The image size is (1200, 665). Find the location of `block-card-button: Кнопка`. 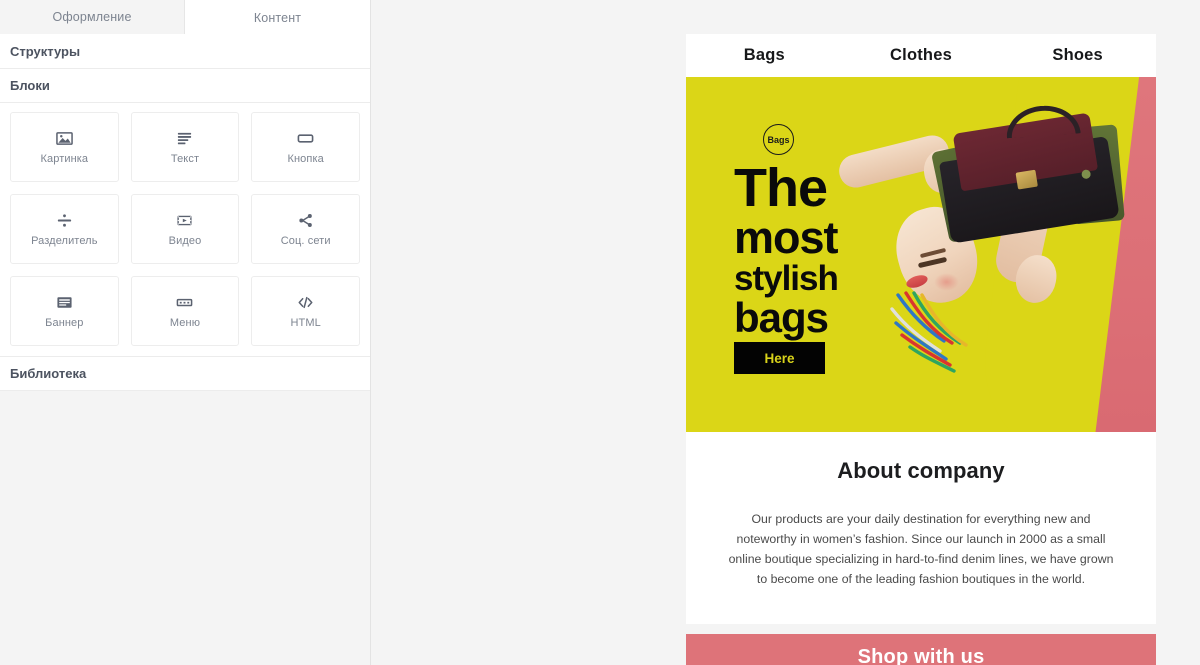

block-card-button: Кнопка is located at coordinates (305, 147).